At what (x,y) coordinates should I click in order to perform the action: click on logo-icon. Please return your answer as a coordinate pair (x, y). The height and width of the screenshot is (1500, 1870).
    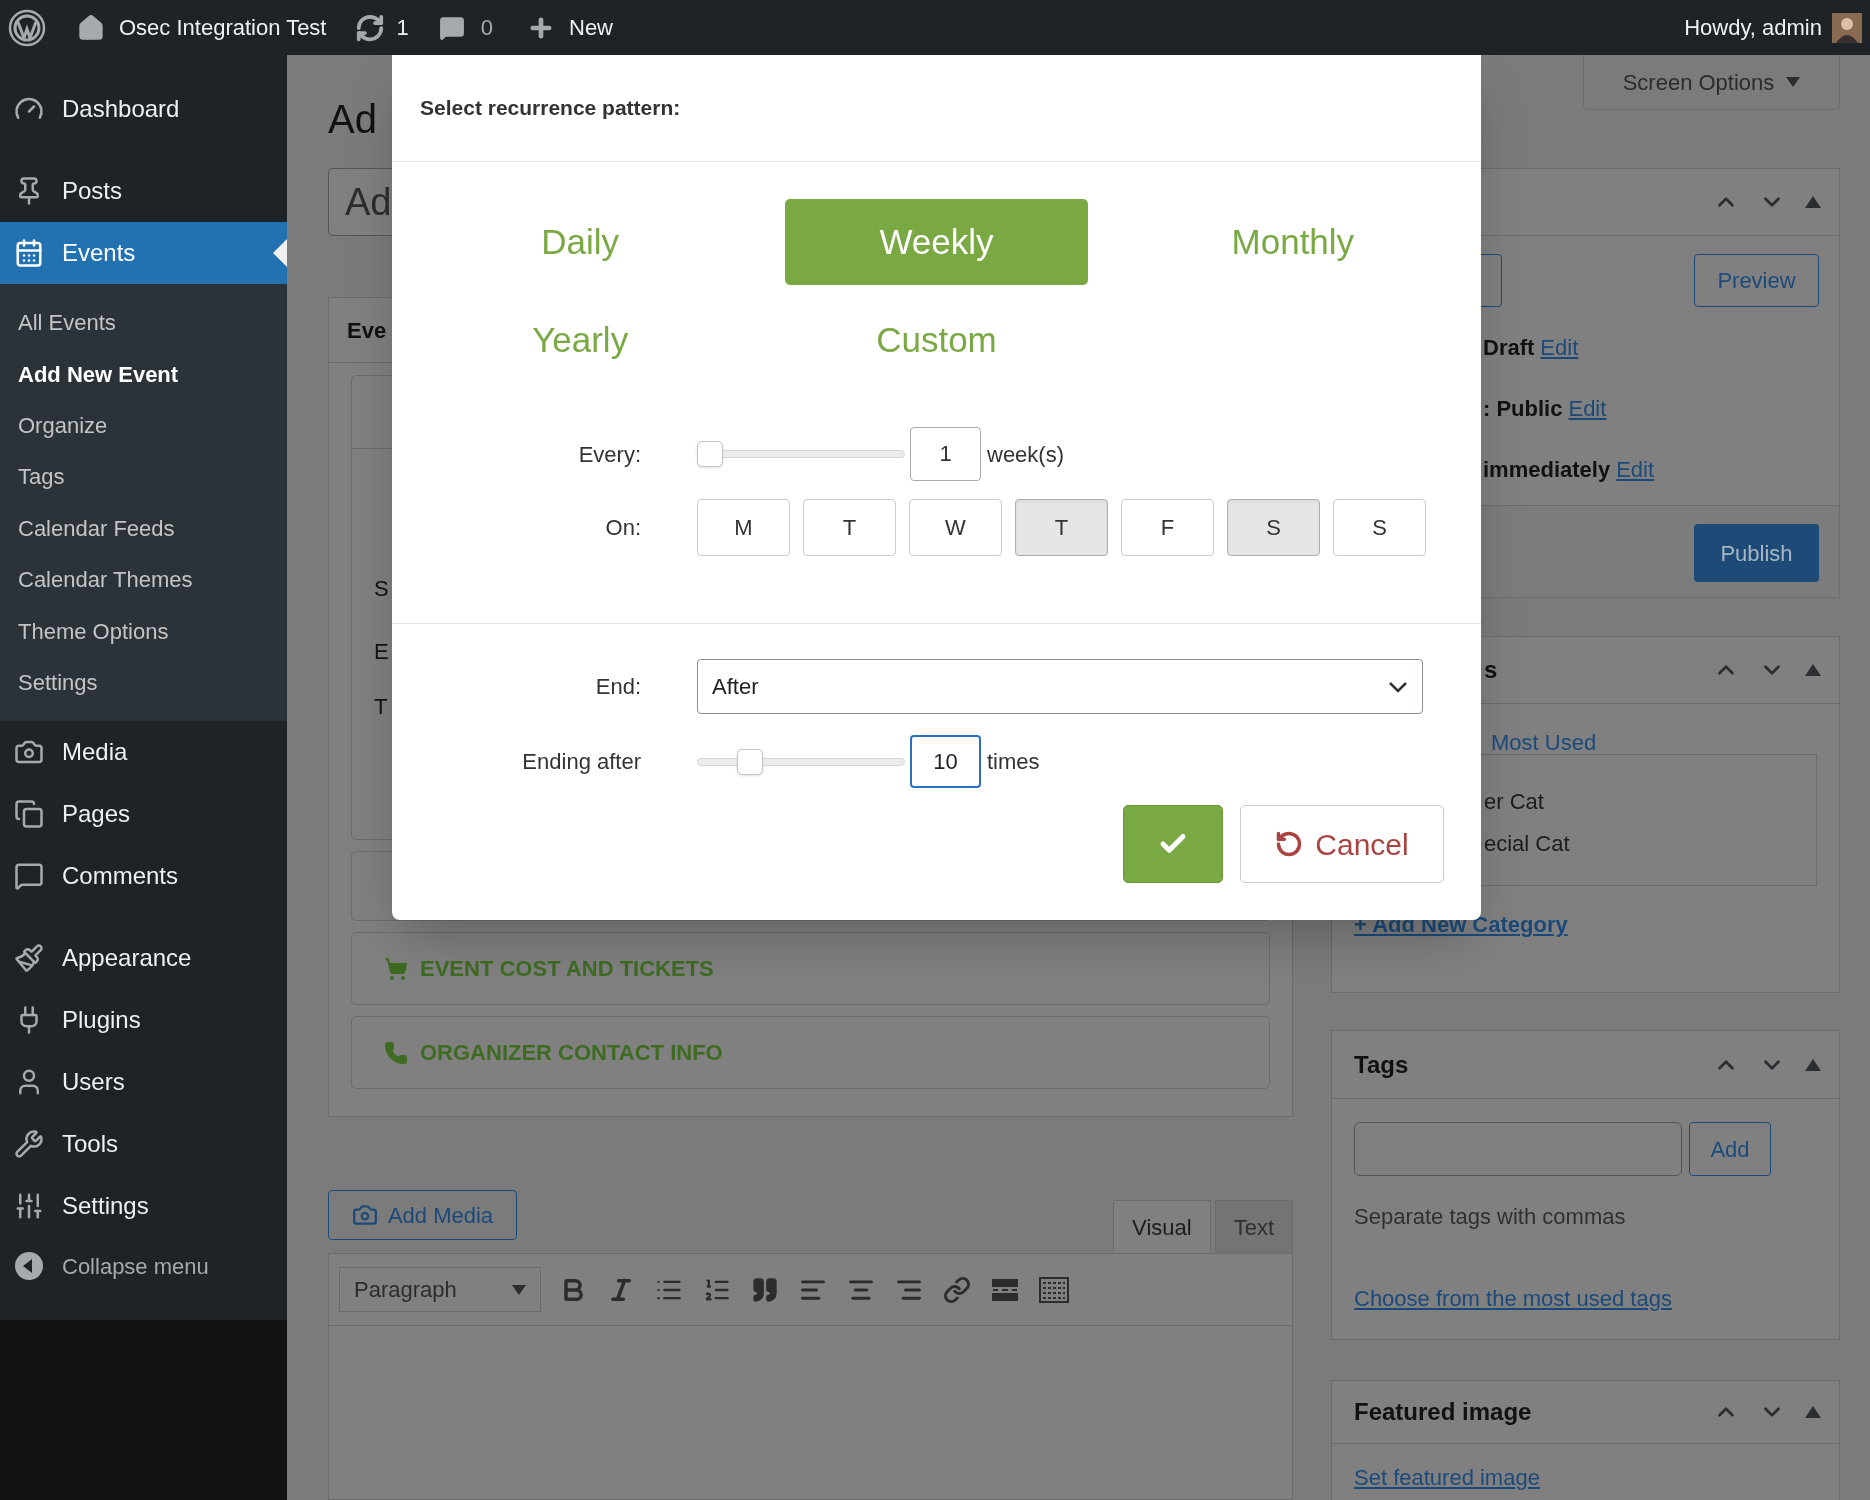
    Looking at the image, I should click on (27, 27).